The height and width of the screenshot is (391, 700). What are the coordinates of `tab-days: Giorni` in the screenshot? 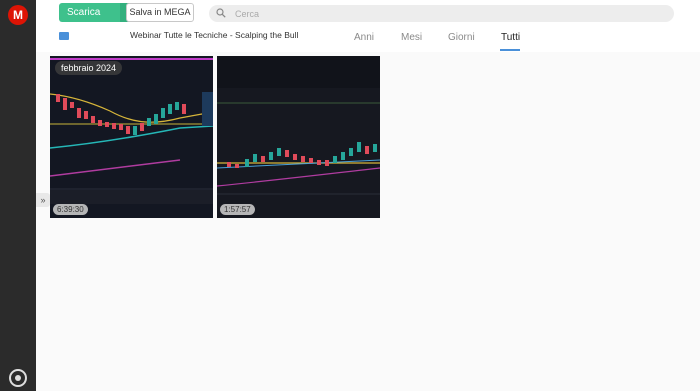 It's located at (461, 37).